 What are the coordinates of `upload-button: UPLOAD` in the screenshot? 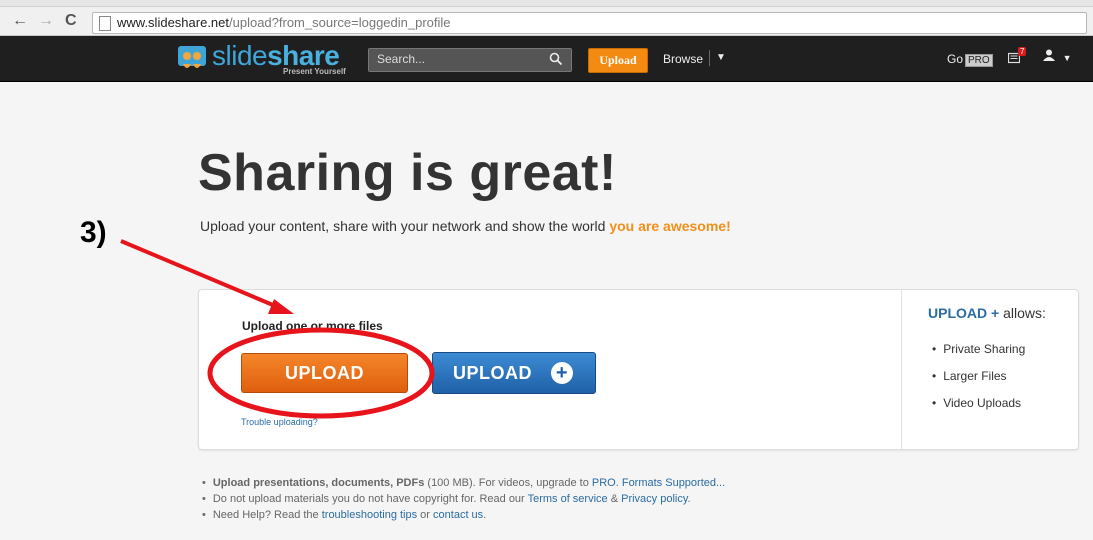 It's located at (324, 373).